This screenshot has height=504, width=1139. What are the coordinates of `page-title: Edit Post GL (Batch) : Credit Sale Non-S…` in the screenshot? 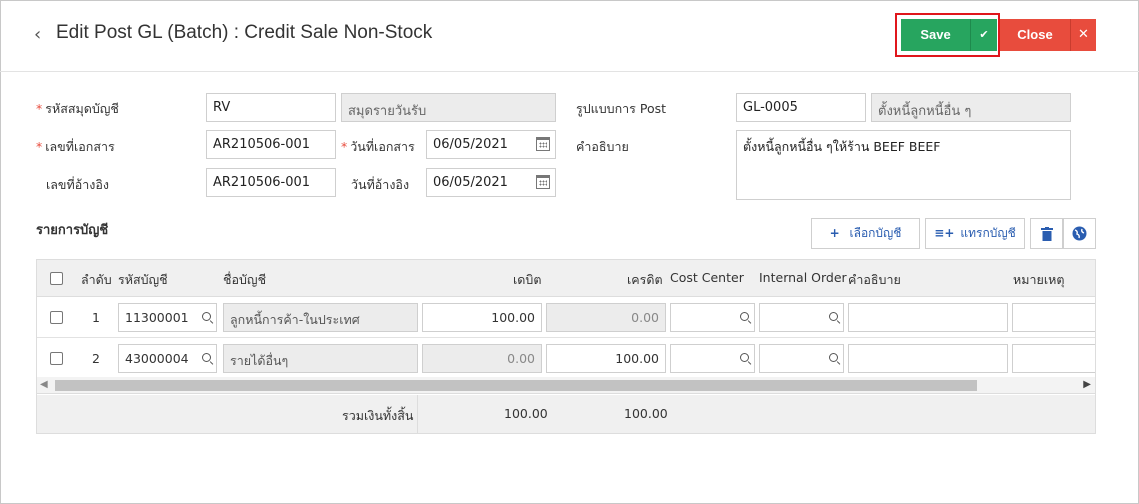 It's located at (244, 32).